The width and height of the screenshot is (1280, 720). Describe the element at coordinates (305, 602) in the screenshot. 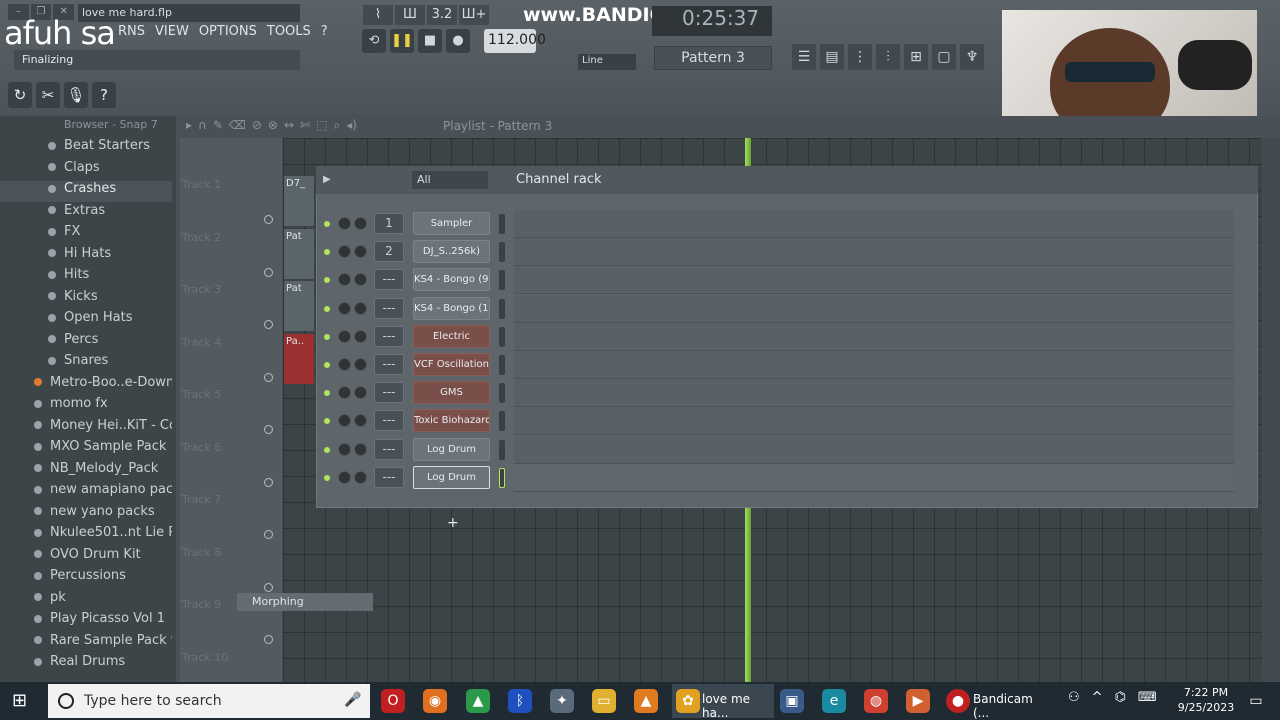

I see `morphing-label: Morphing` at that location.